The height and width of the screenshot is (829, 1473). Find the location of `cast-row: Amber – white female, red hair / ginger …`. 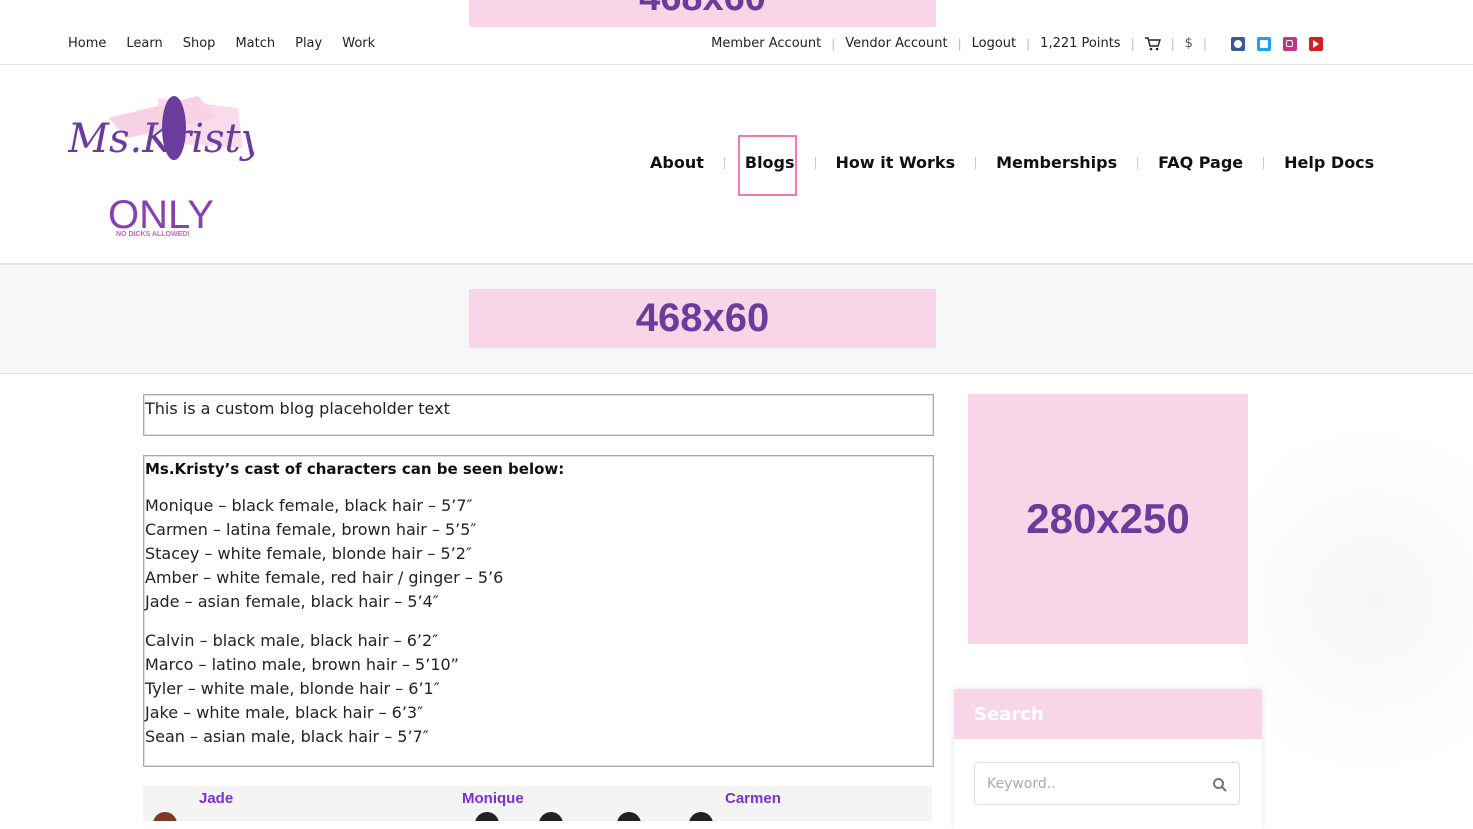

cast-row: Amber – white female, red hair / ginger … is located at coordinates (324, 577).